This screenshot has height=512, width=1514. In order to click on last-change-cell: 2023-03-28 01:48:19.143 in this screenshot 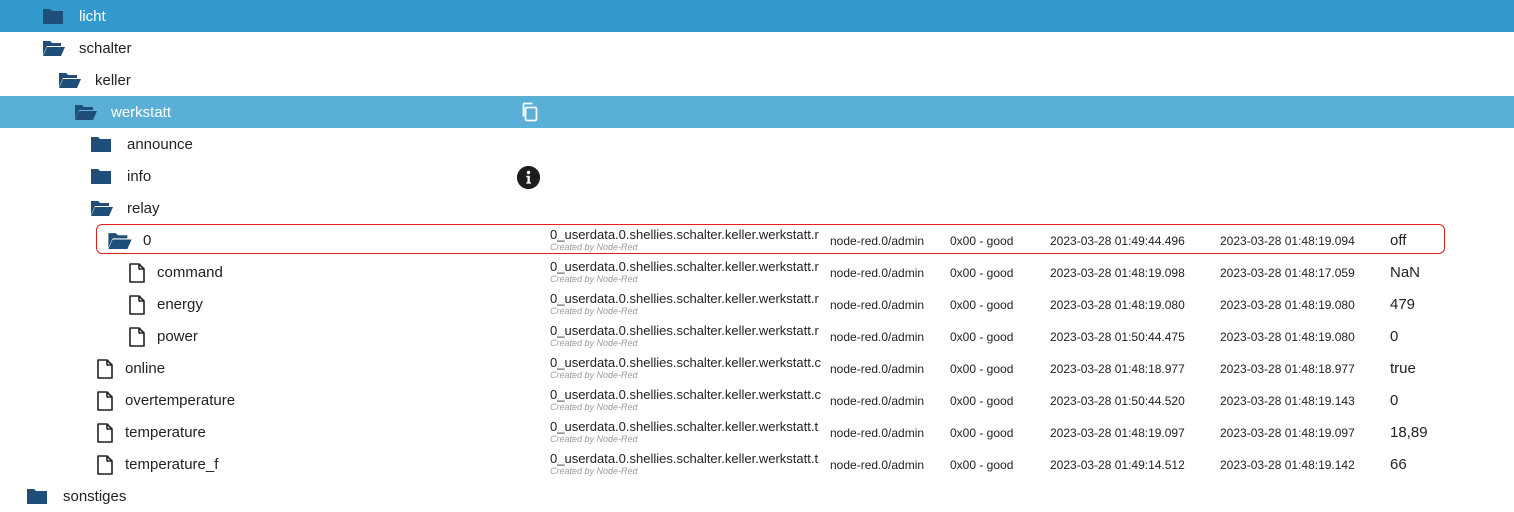, I will do `click(1287, 401)`.